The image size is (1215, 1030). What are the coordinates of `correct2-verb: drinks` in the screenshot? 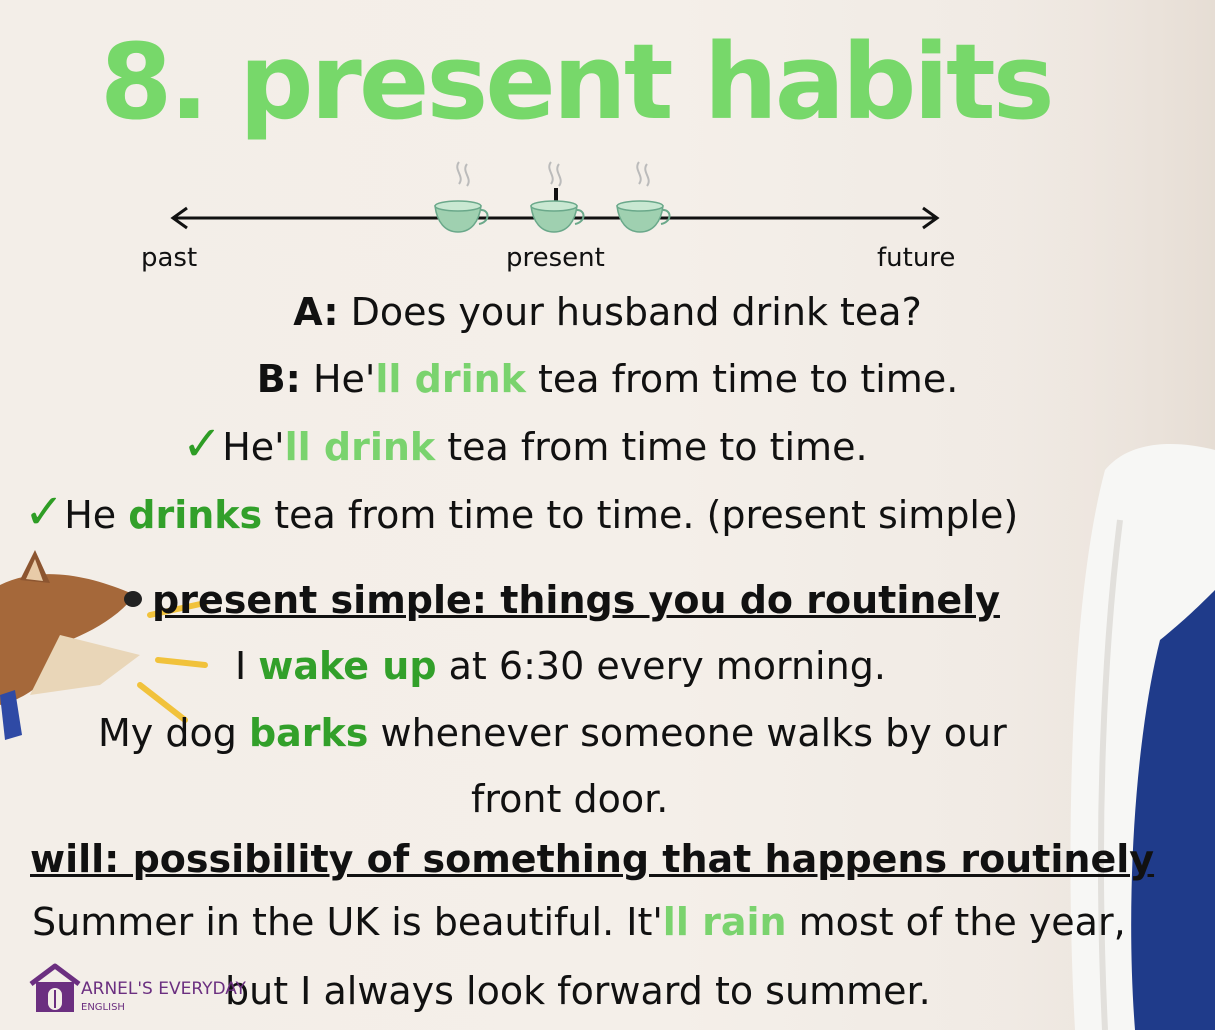 It's located at (195, 515).